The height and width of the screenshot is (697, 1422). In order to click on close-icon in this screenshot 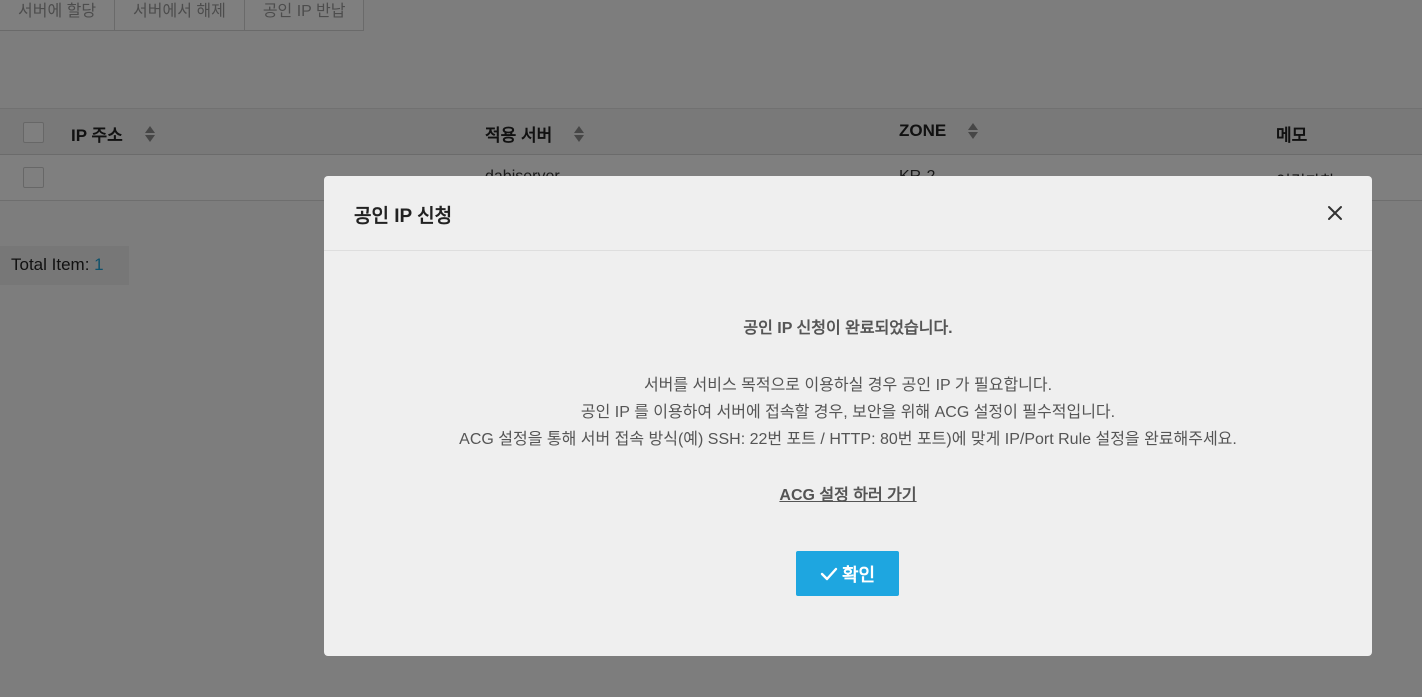, I will do `click(1335, 213)`.